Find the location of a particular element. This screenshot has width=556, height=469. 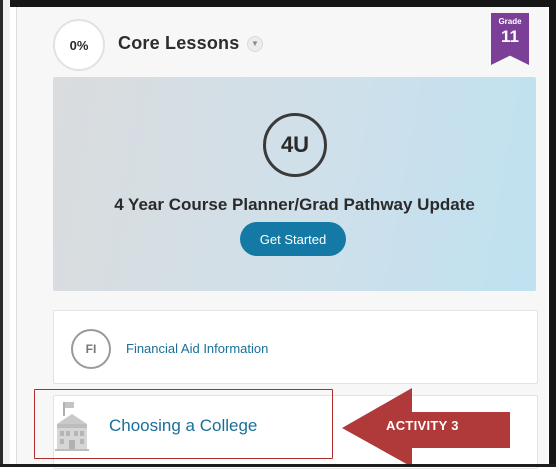

screenshot-border-left is located at coordinates (5, 233).